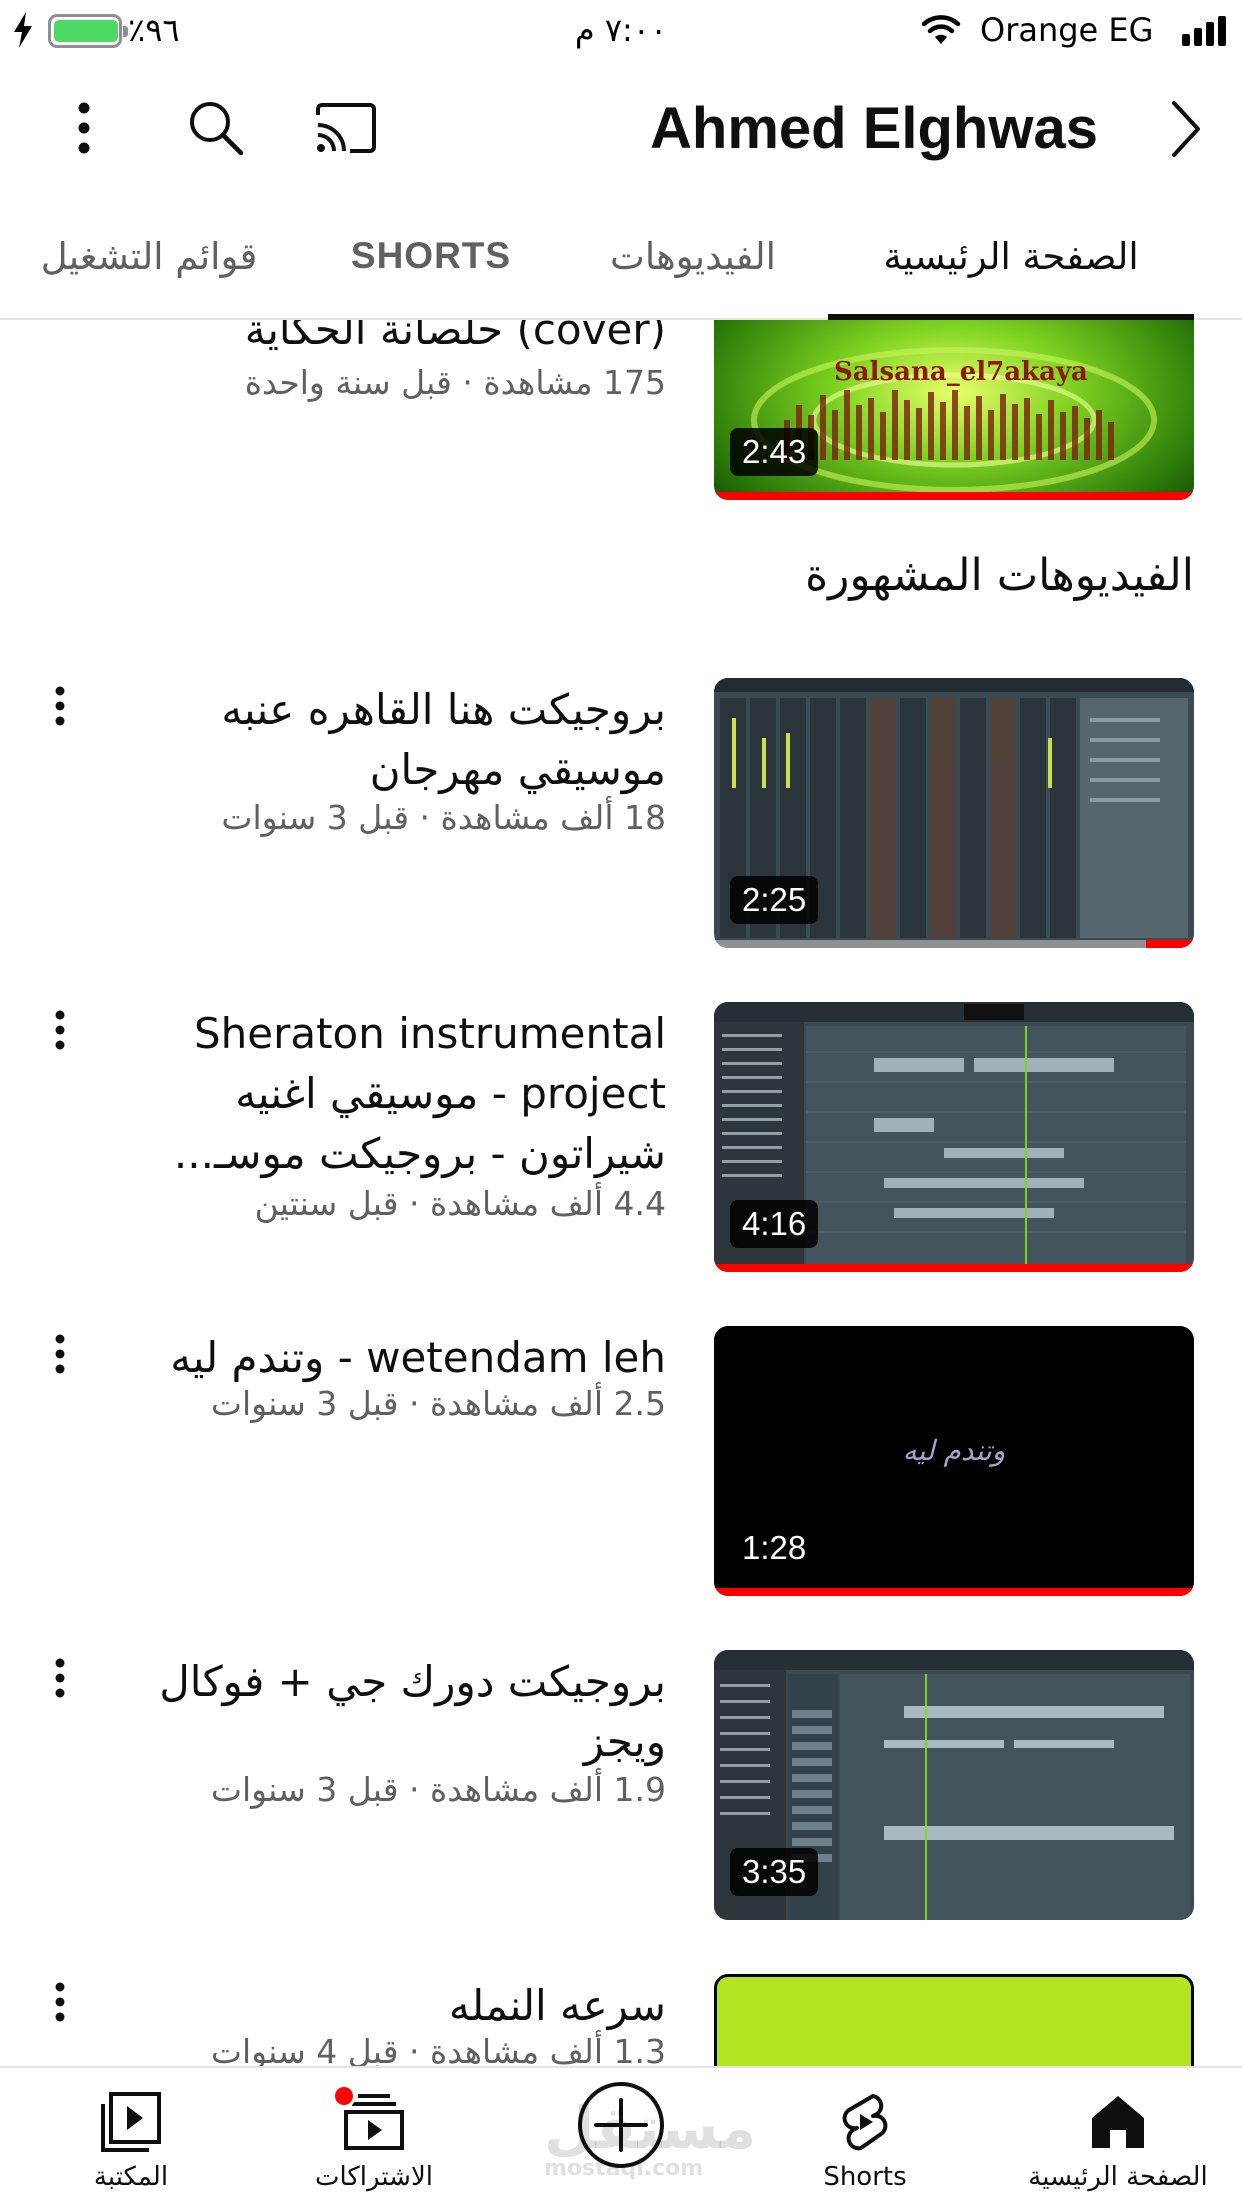 This screenshot has width=1242, height=2208. Describe the element at coordinates (874, 128) in the screenshot. I see `channel-title: Ahmed Elghwas` at that location.